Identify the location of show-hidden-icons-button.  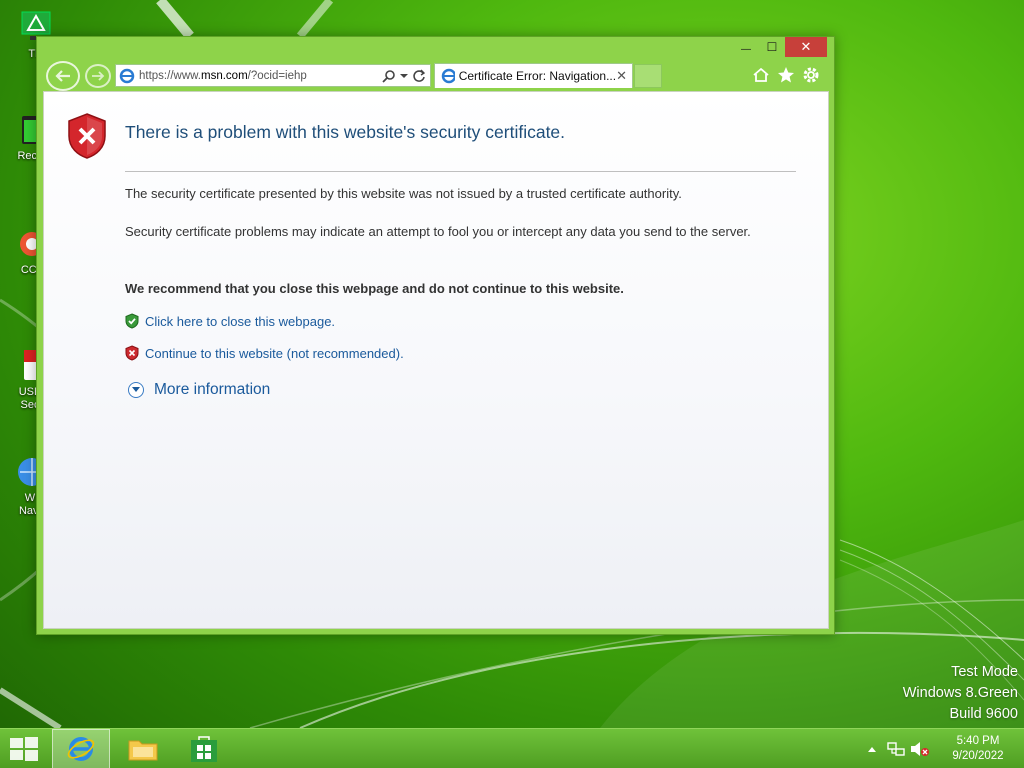
(872, 748).